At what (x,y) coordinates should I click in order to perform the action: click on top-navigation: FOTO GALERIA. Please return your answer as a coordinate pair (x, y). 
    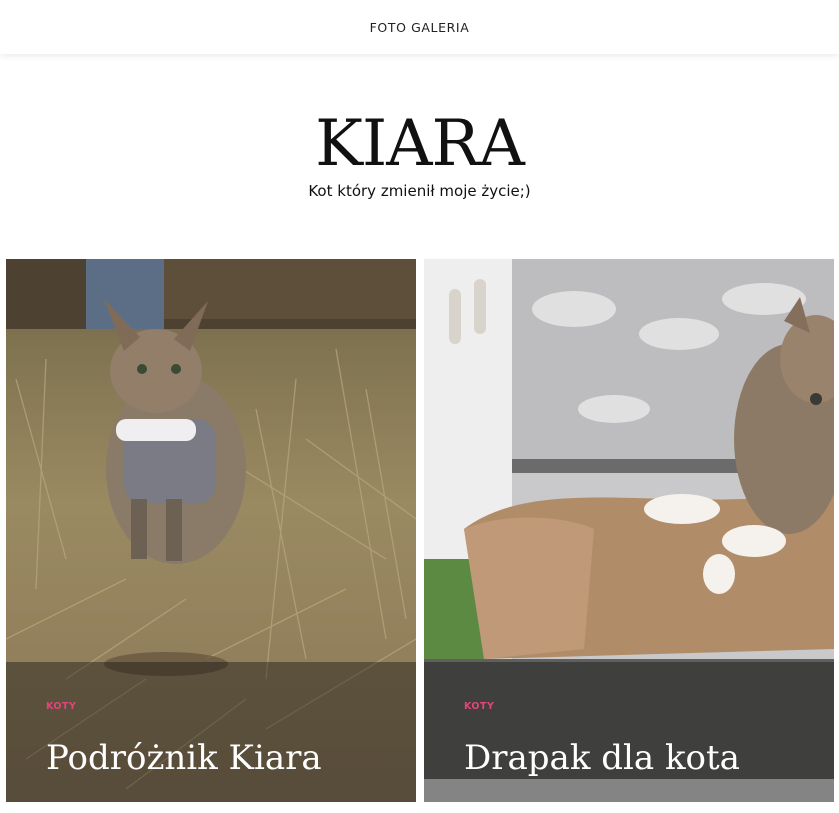
    Looking at the image, I should click on (419, 27).